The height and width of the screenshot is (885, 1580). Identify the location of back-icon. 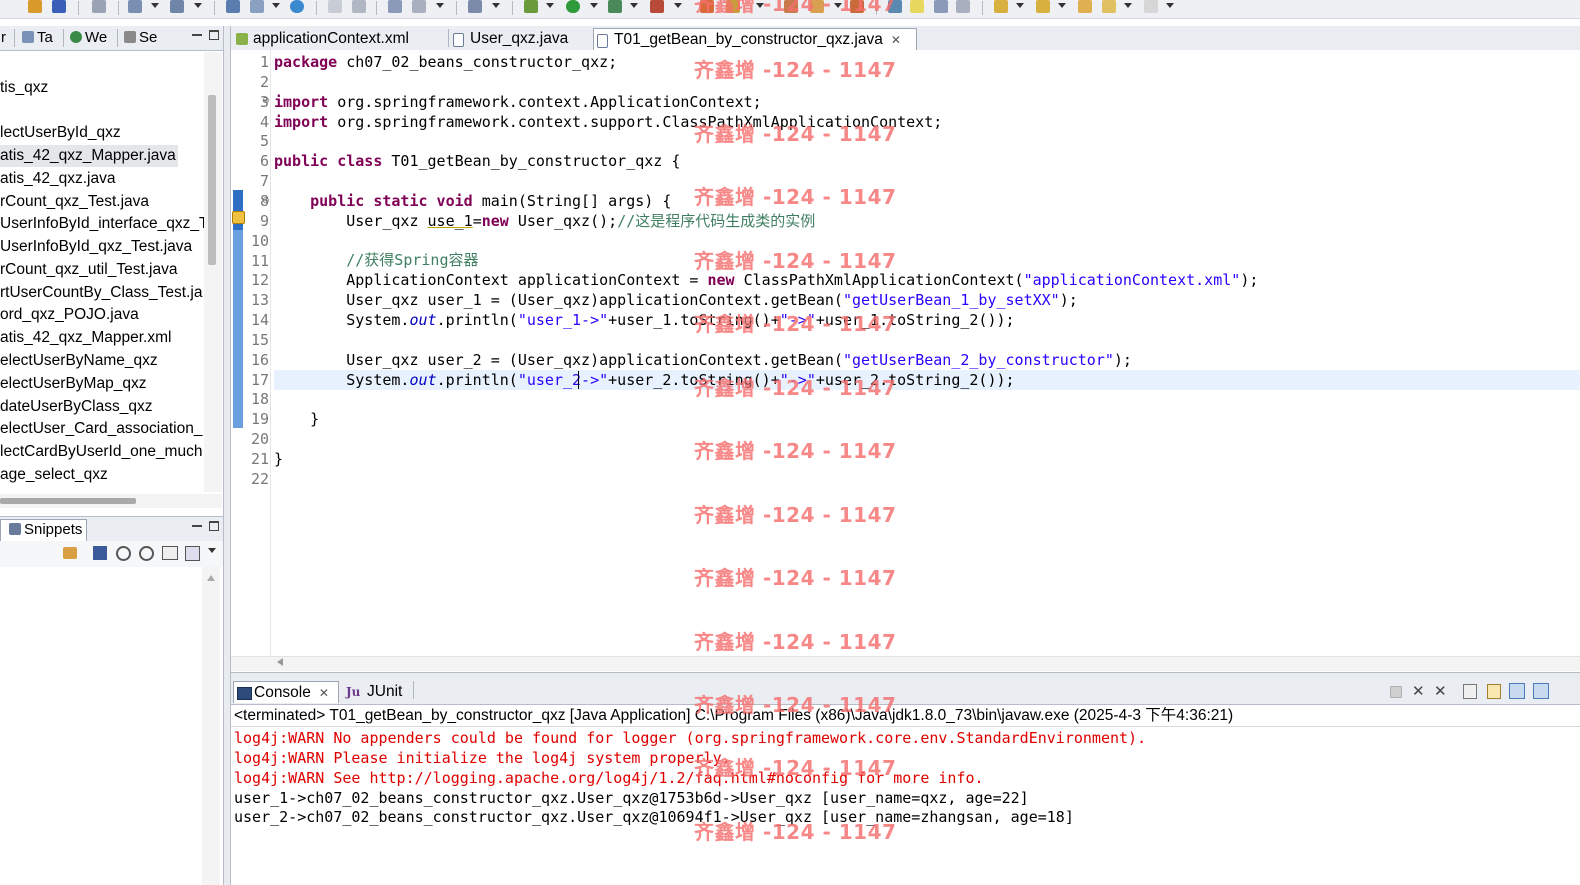
(1109, 6).